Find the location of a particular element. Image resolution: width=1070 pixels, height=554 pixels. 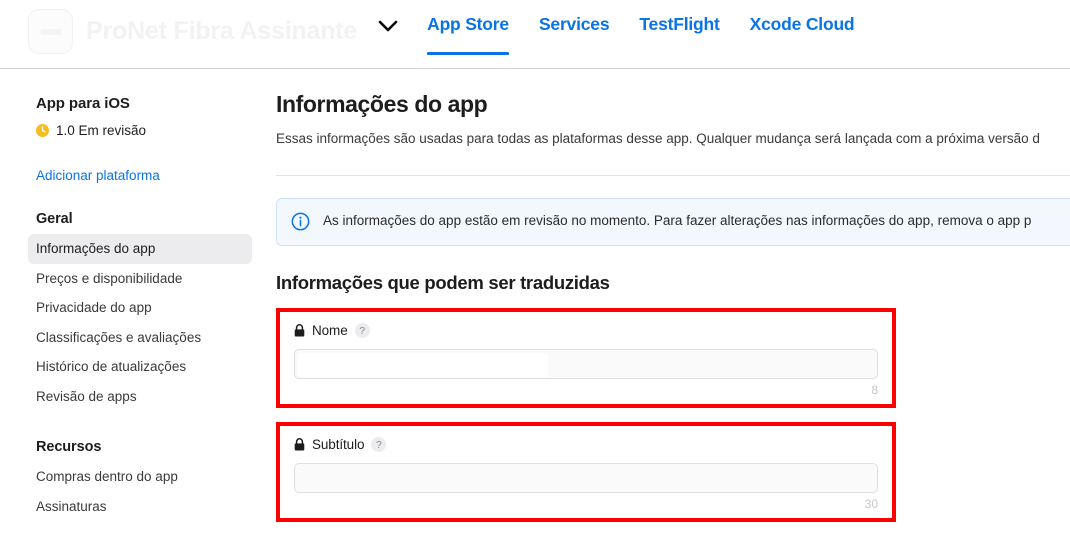

tab-xcode-cloud: Xcode Cloud is located at coordinates (802, 34).